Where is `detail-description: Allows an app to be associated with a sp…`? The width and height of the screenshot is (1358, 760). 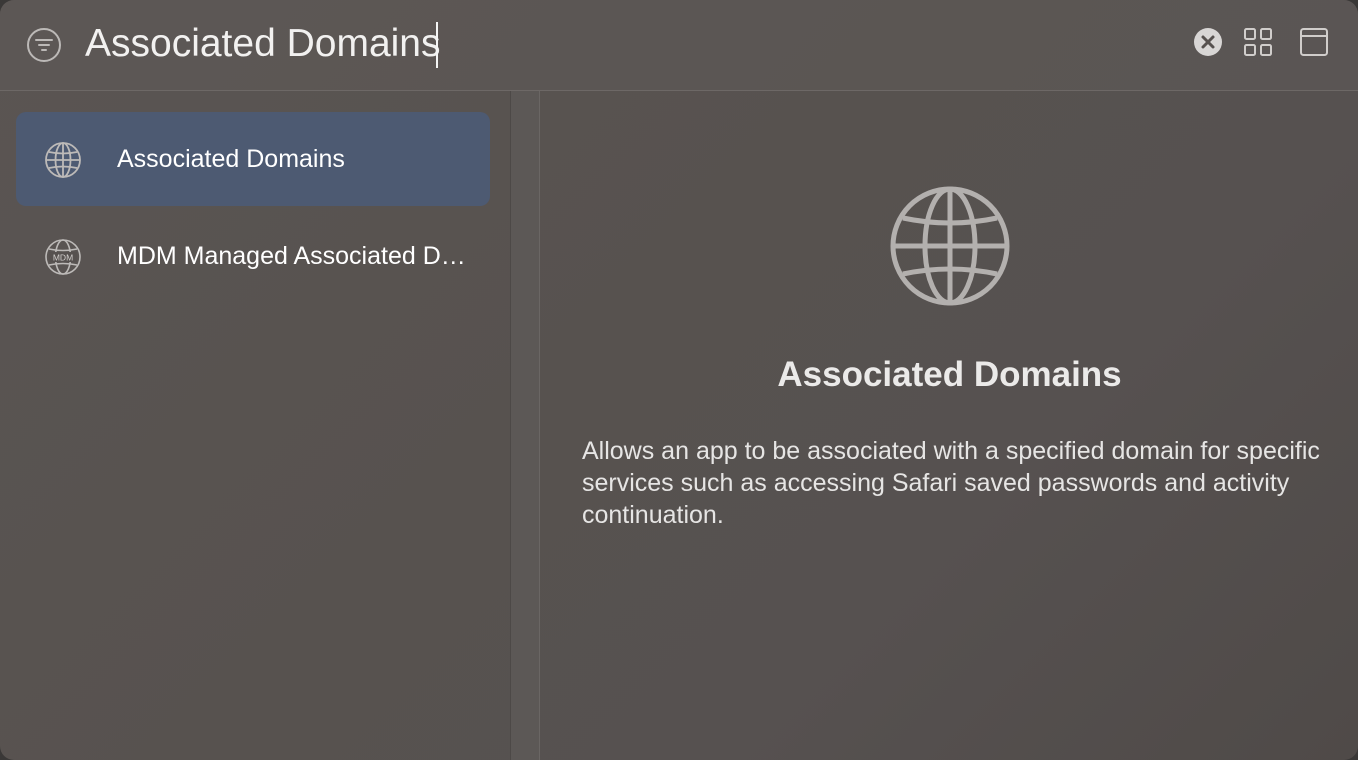
detail-description: Allows an app to be associated with a sp… is located at coordinates (951, 483).